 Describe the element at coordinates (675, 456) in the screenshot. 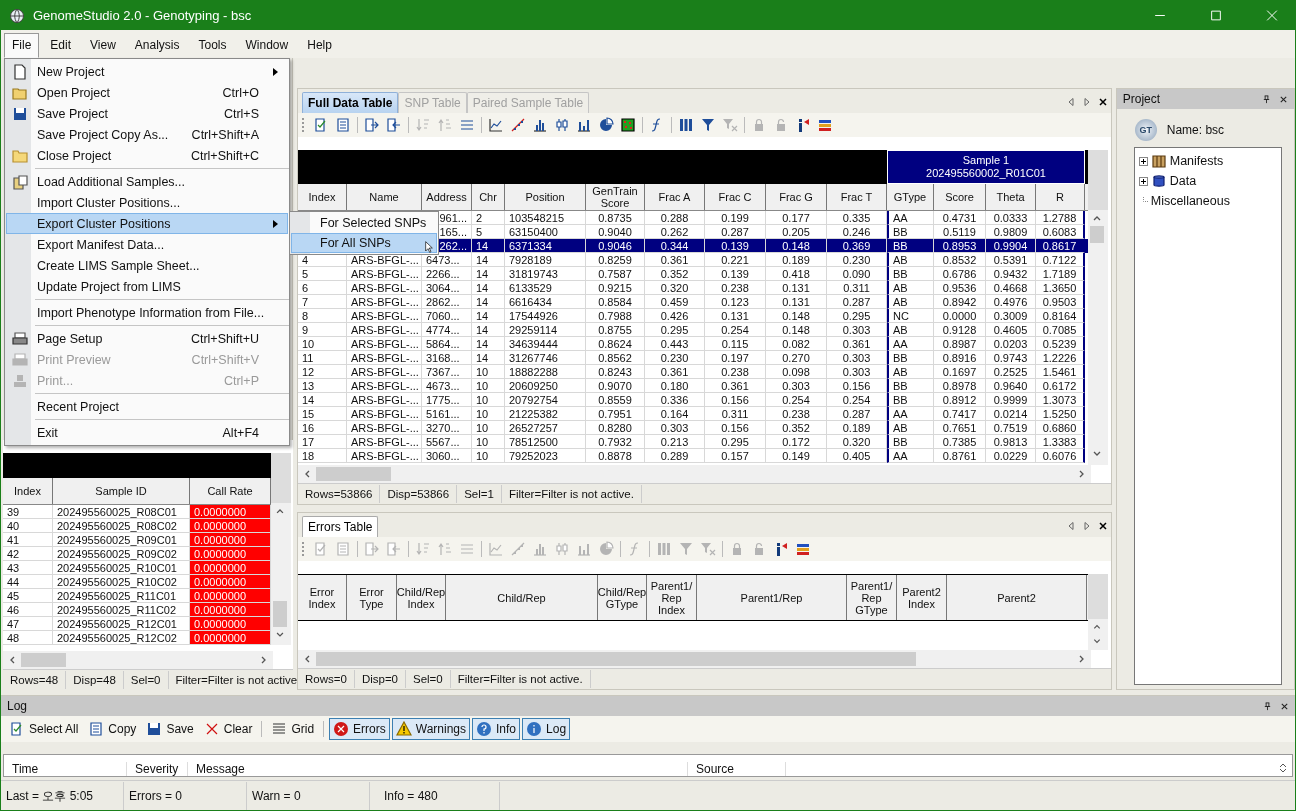

I see `table-cell: 0.289` at that location.